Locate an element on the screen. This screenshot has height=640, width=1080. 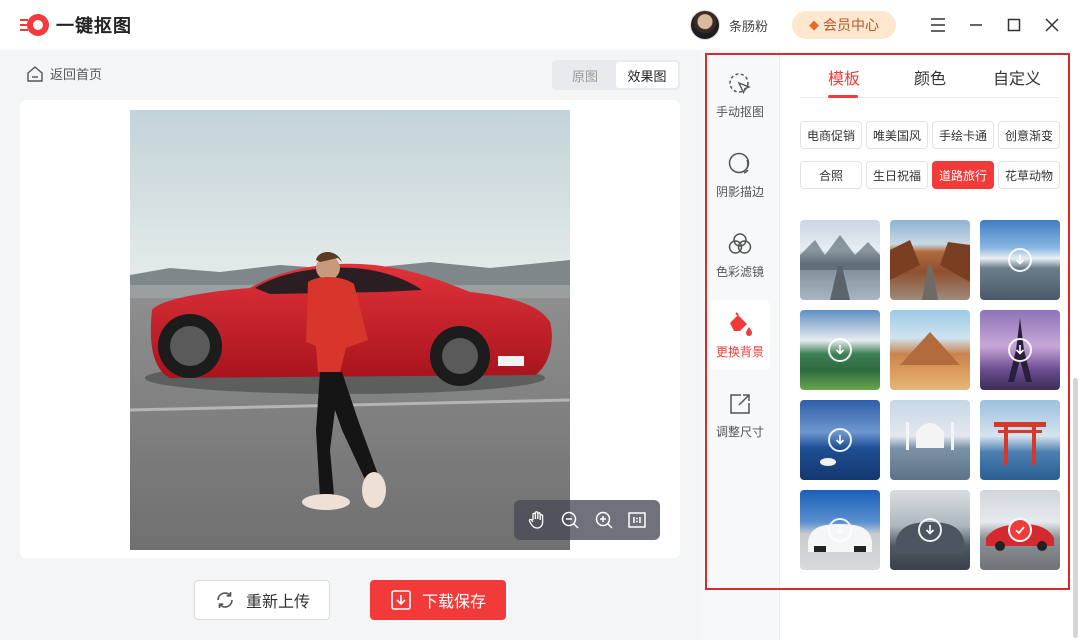
maximize-icon is located at coordinates (1014, 25).